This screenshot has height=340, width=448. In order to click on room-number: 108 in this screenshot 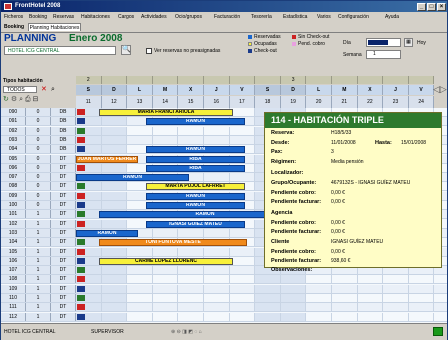, I will do `click(13, 279)`.